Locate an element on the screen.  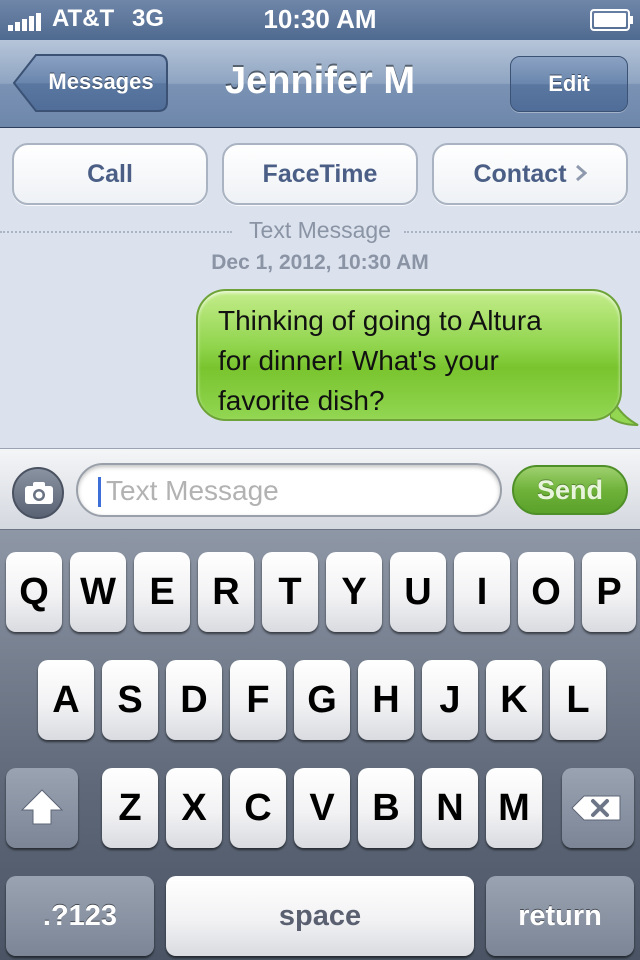
key-x: X is located at coordinates (194, 808).